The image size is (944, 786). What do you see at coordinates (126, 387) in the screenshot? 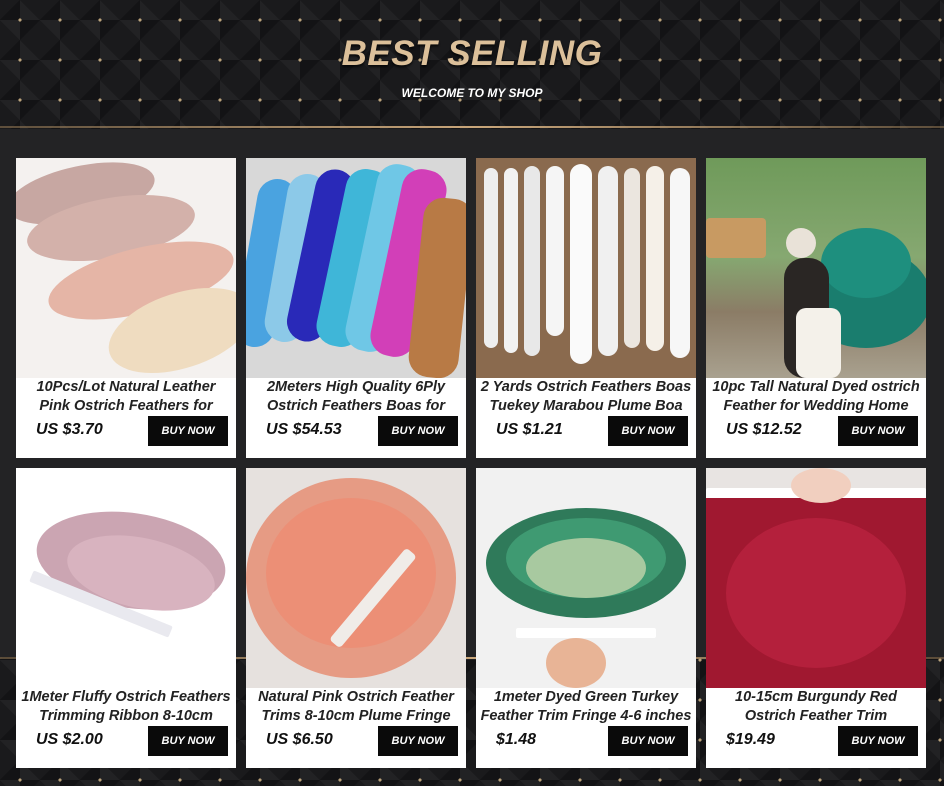
I see `product-title-line1: 10Pcs/Lot Natural Leather` at bounding box center [126, 387].